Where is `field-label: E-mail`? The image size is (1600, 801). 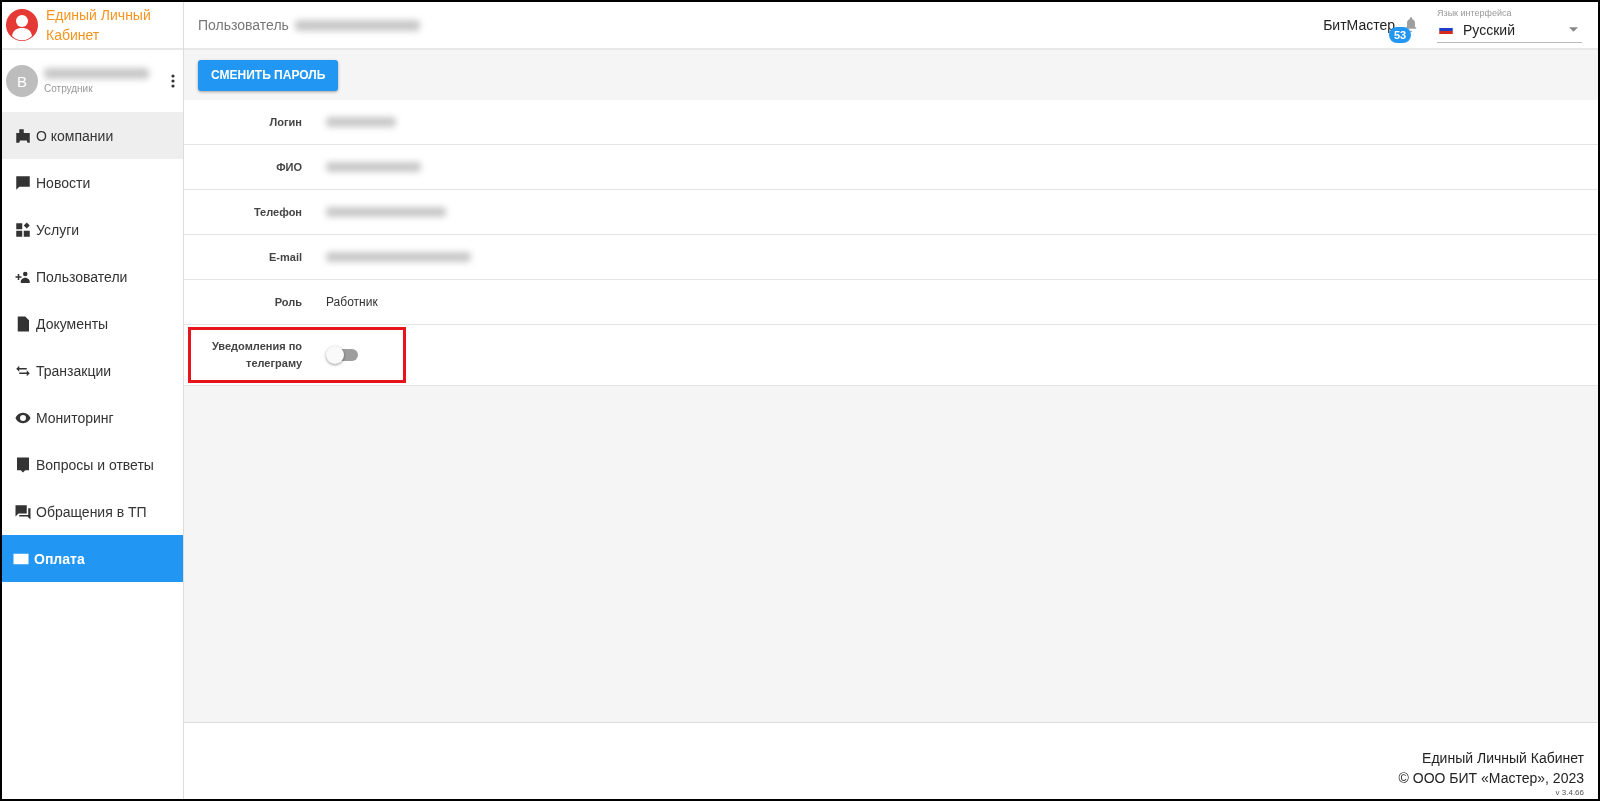
field-label: E-mail is located at coordinates (285, 257).